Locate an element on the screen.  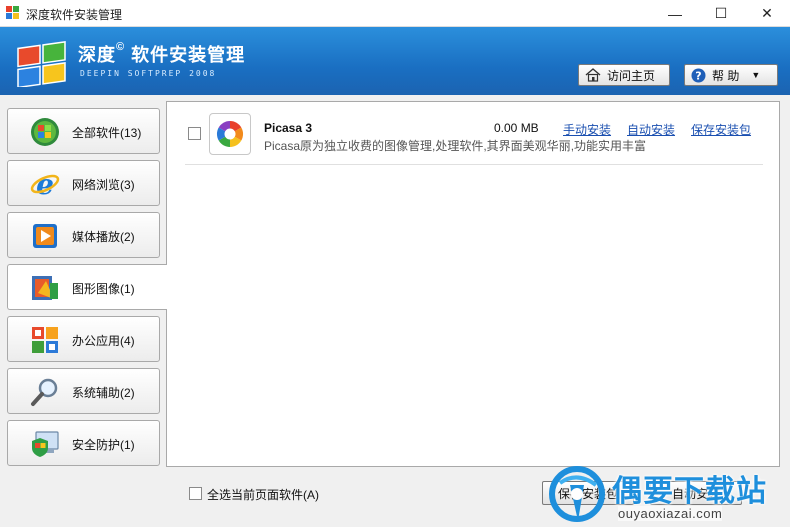
sidebar-item-security: 安全防护(1) is located at coordinates (83, 443).